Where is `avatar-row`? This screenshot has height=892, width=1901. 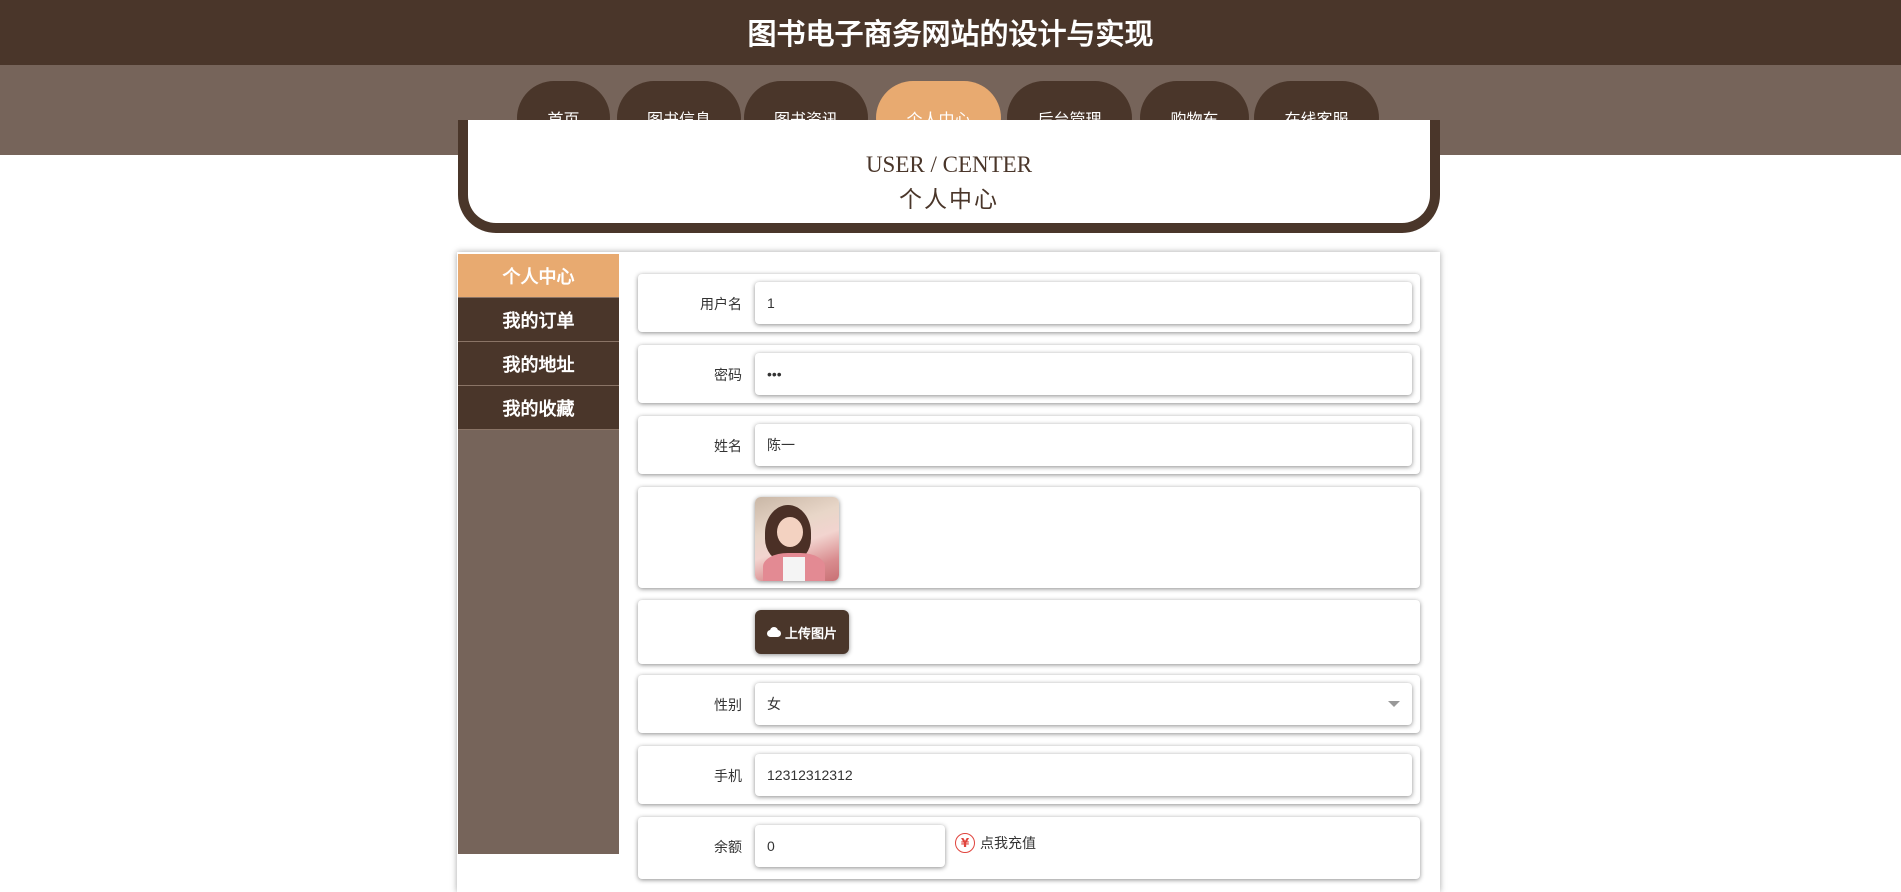 avatar-row is located at coordinates (1029, 537).